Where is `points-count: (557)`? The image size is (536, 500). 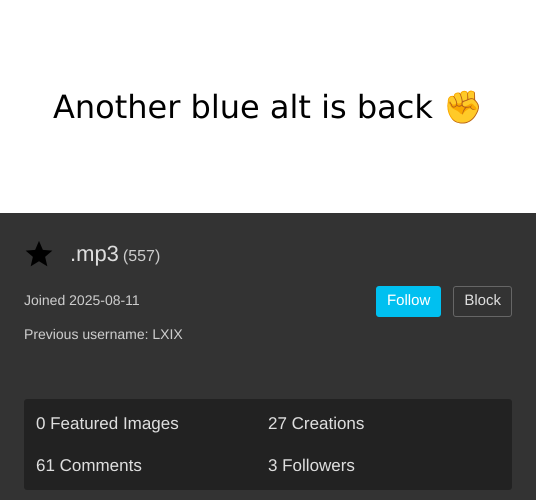 points-count: (557) is located at coordinates (141, 257).